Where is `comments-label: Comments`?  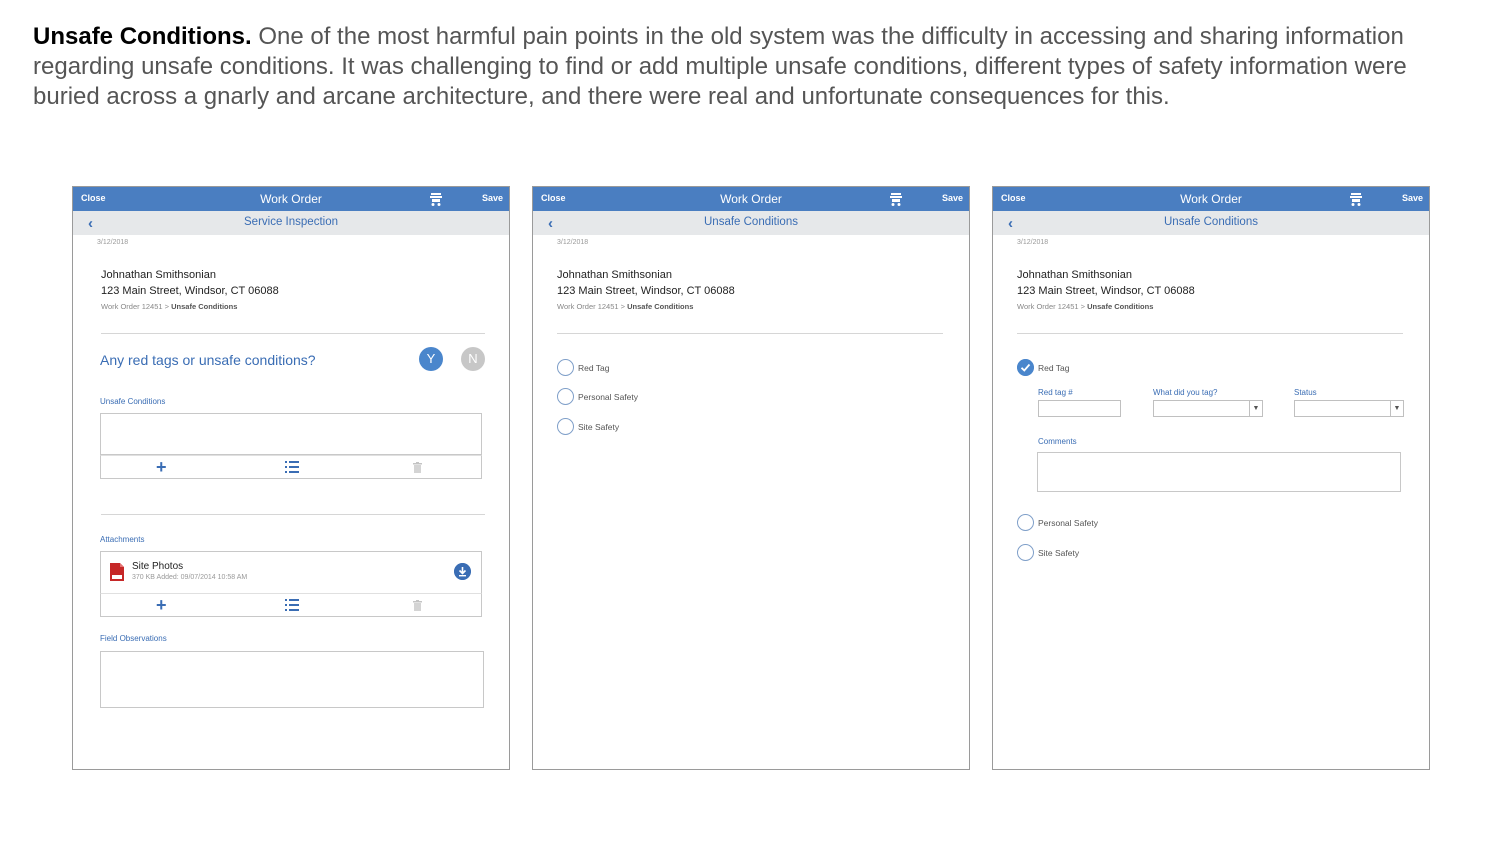
comments-label: Comments is located at coordinates (1057, 441).